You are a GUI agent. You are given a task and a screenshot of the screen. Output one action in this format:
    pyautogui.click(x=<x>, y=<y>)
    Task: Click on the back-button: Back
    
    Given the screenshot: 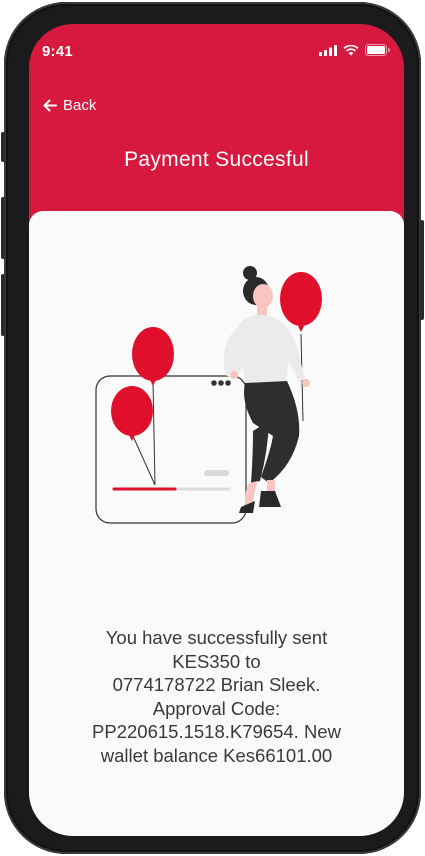 What is the action you would take?
    pyautogui.click(x=69, y=105)
    